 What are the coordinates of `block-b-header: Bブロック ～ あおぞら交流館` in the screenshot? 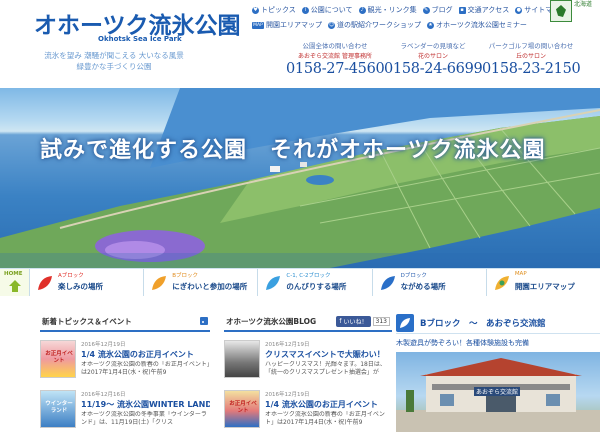 It's located at (498, 323).